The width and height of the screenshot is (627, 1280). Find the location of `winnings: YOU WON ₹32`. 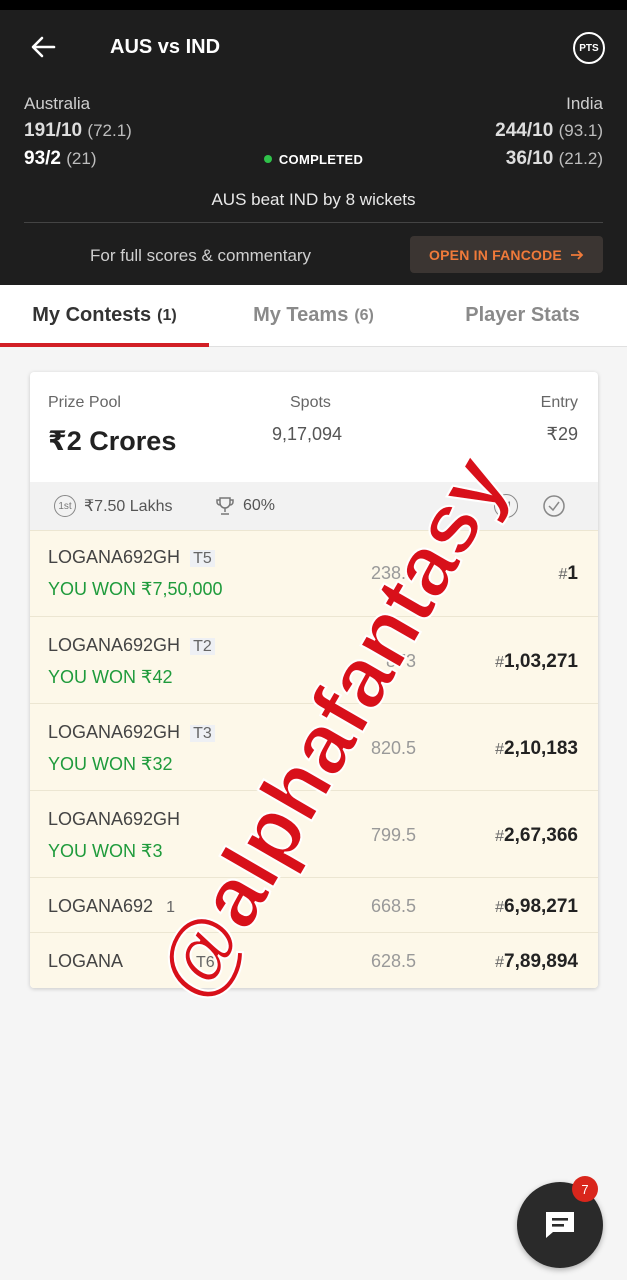

winnings: YOU WON ₹32 is located at coordinates (110, 764).